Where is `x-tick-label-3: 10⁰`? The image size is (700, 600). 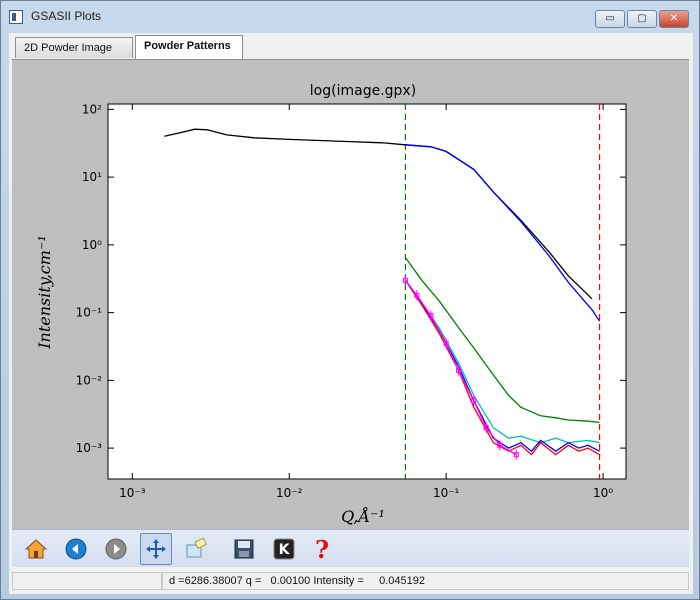
x-tick-label-3: 10⁰ is located at coordinates (603, 493).